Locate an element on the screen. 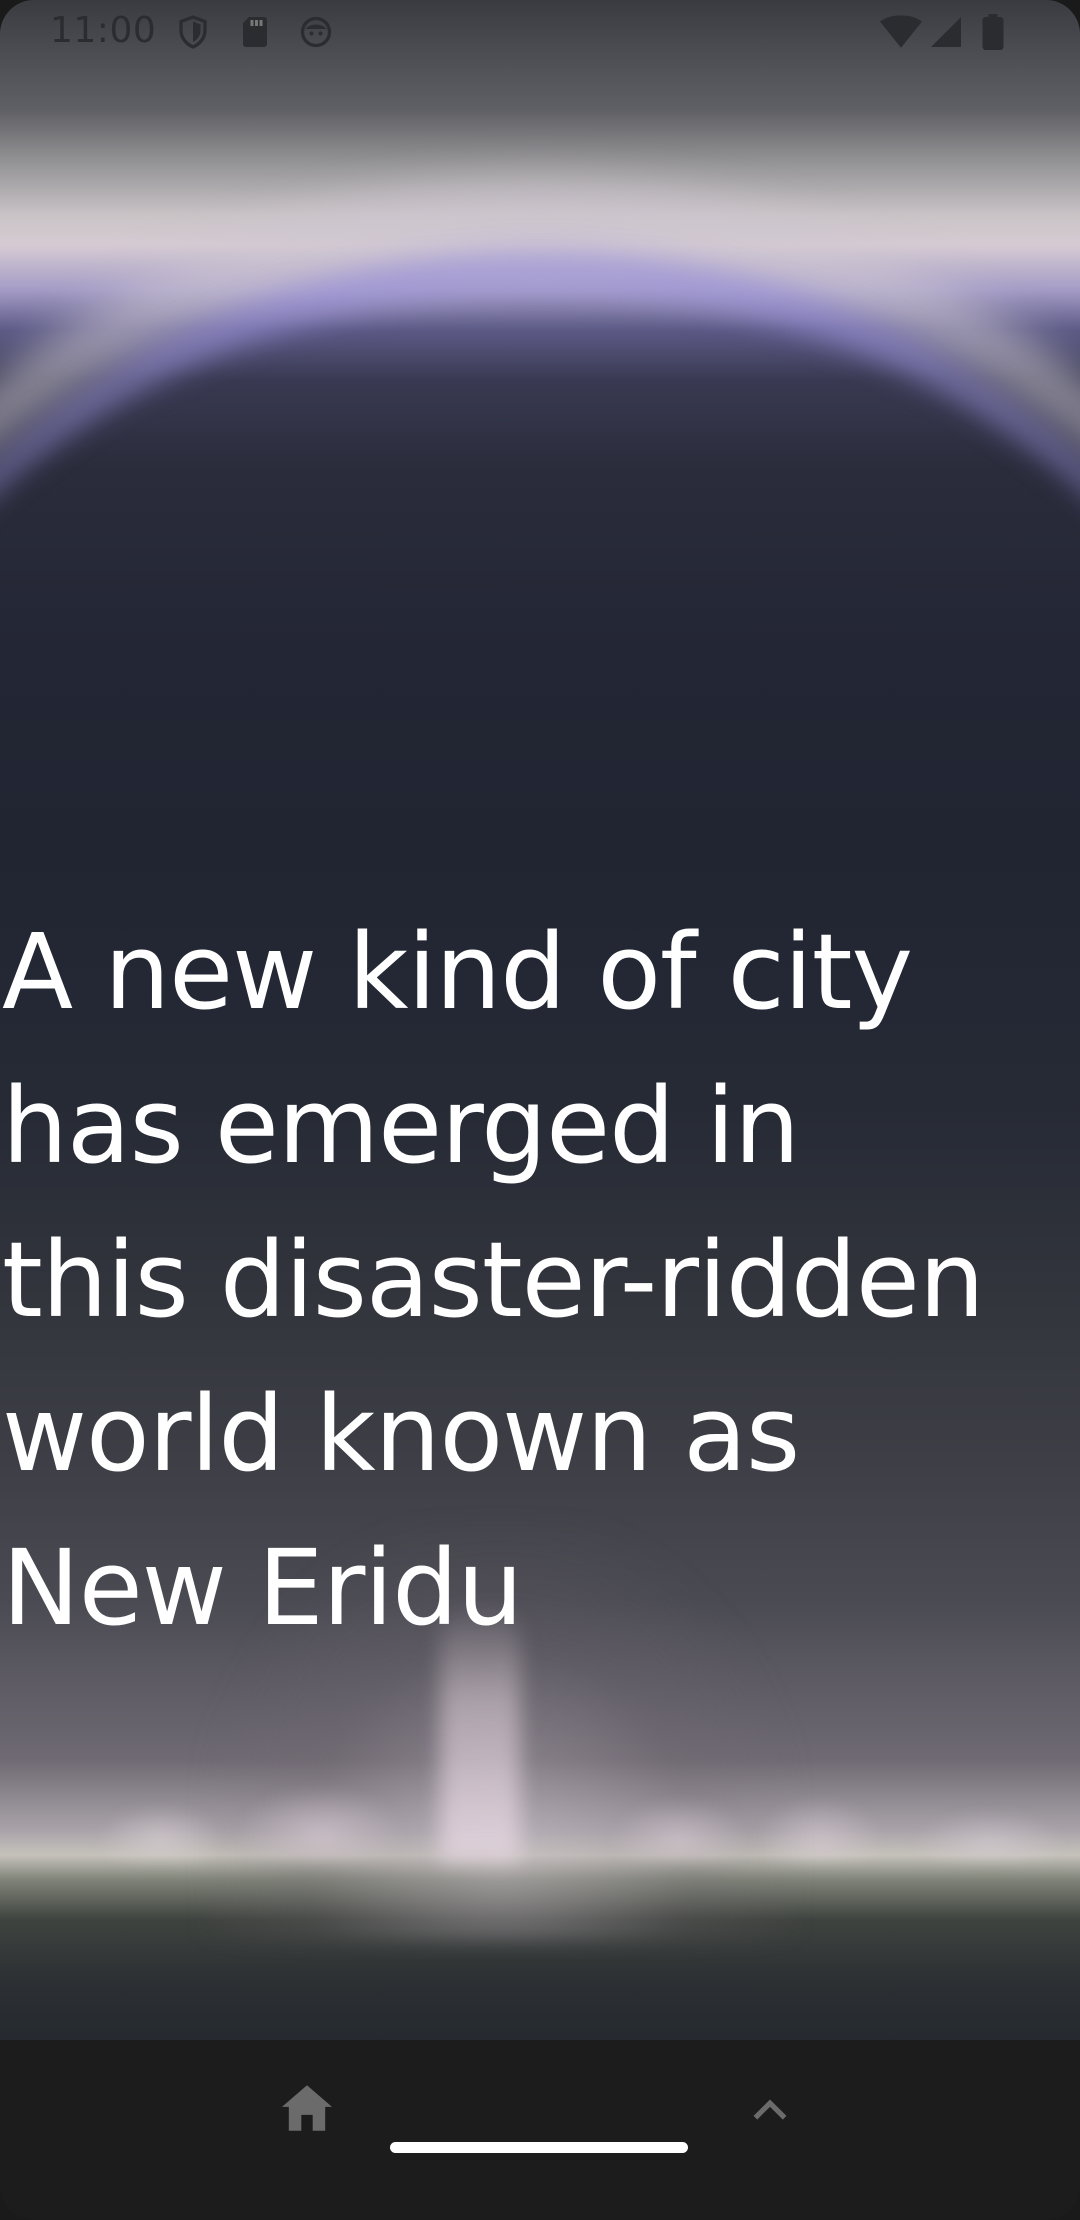 The height and width of the screenshot is (2220, 1080). face-icon is located at coordinates (316, 32).